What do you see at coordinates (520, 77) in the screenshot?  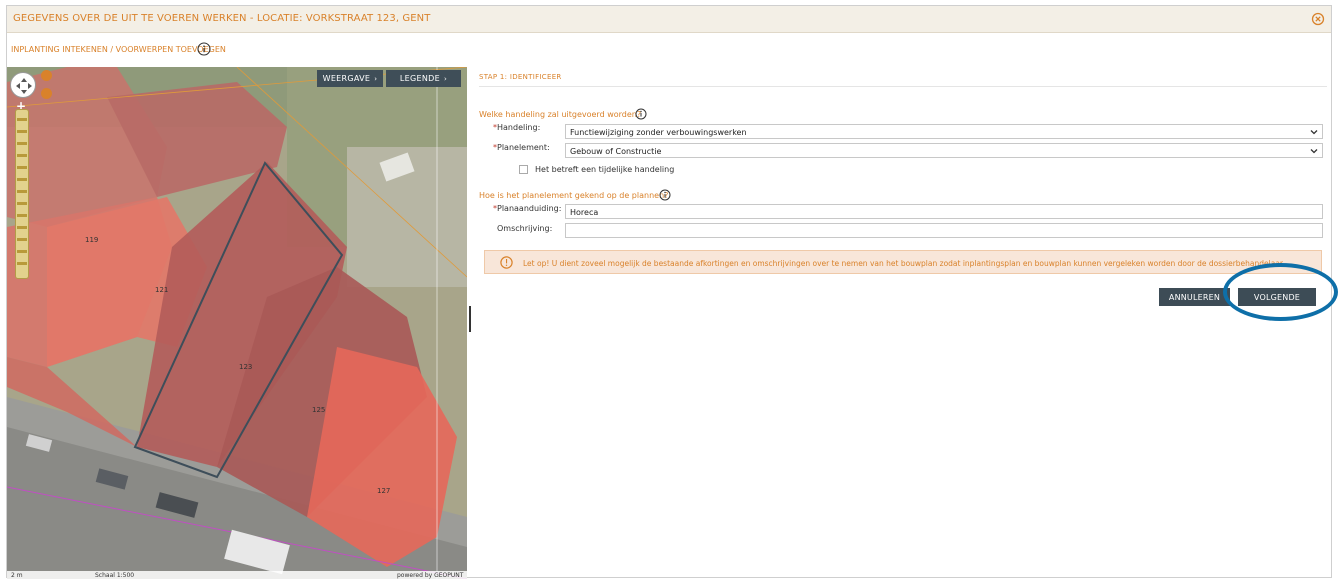 I see `step-title: STAP 1: IDENTIFICEER` at bounding box center [520, 77].